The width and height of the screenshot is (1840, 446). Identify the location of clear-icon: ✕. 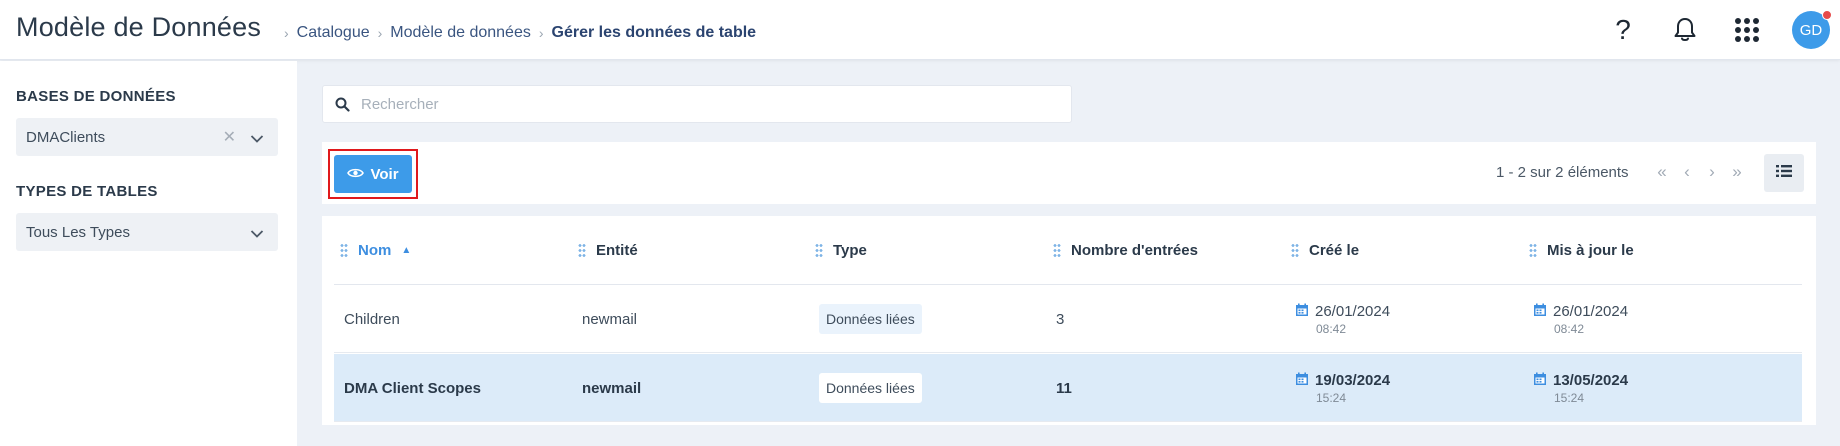
(229, 137).